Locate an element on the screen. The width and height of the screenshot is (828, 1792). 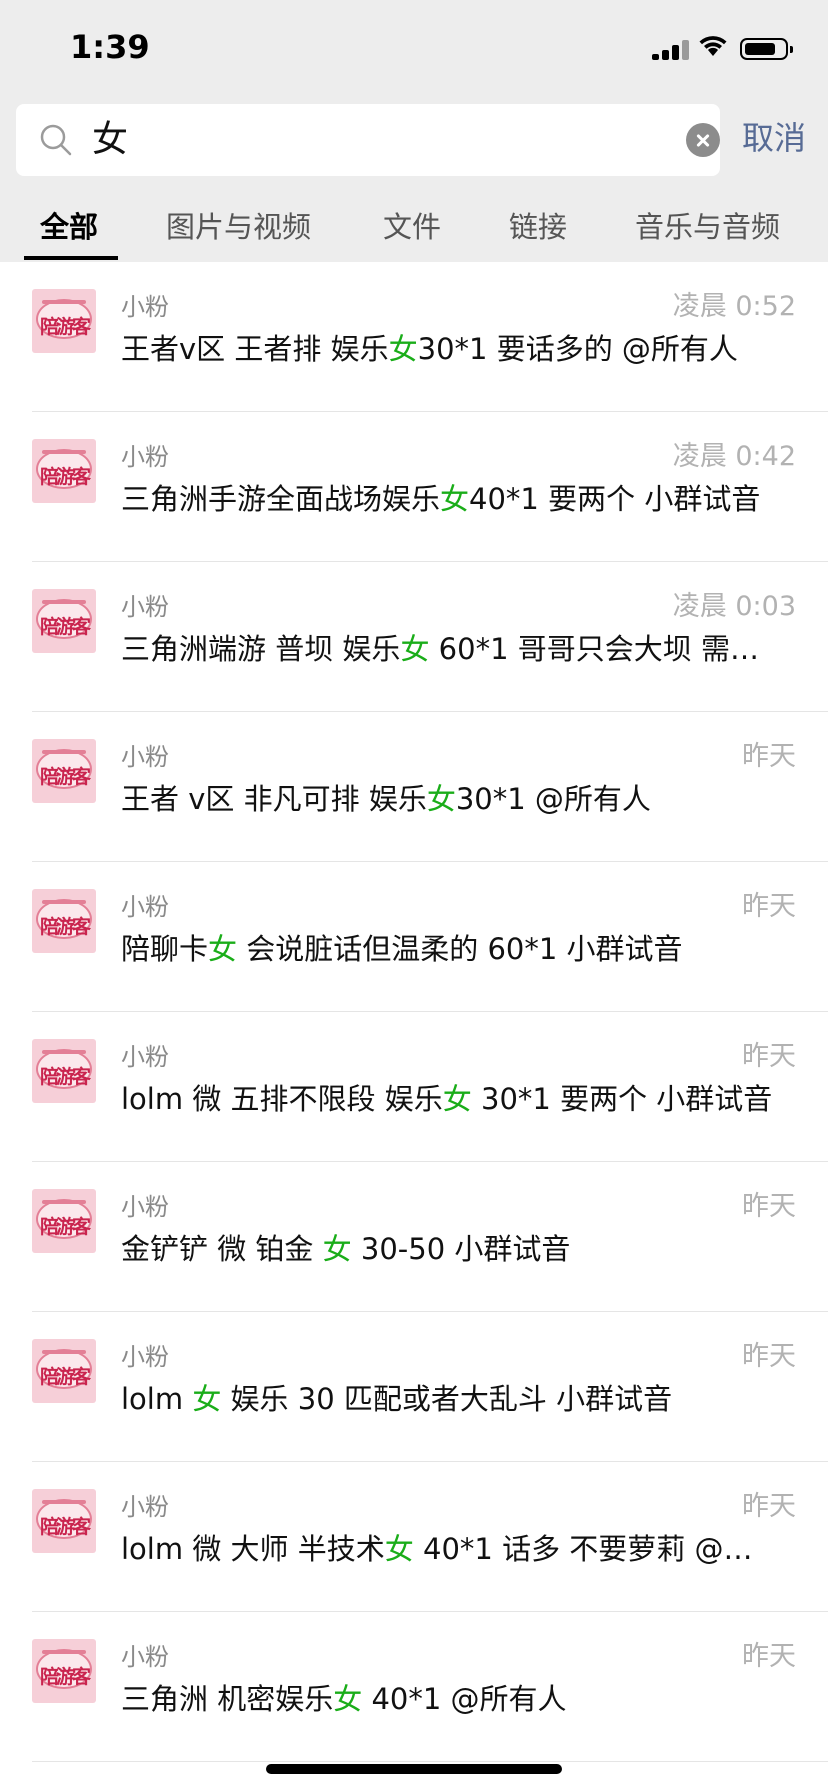
message-snippet: 王者v区 王者排 娱乐女30*1 要话多的 @所有人 is located at coordinates (457, 349).